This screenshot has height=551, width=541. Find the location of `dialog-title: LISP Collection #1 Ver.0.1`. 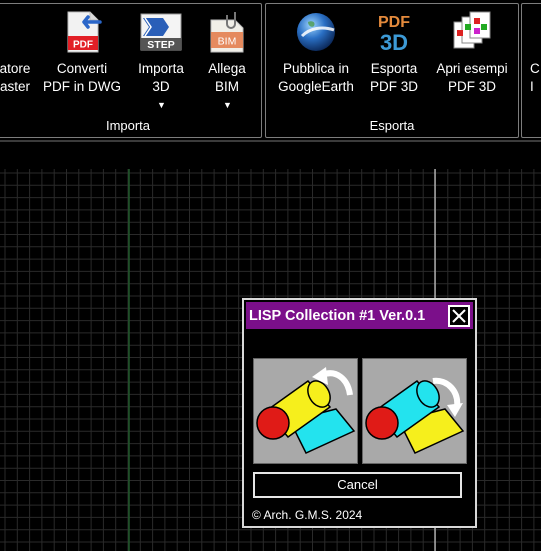

dialog-title: LISP Collection #1 Ver.0.1 is located at coordinates (337, 316).